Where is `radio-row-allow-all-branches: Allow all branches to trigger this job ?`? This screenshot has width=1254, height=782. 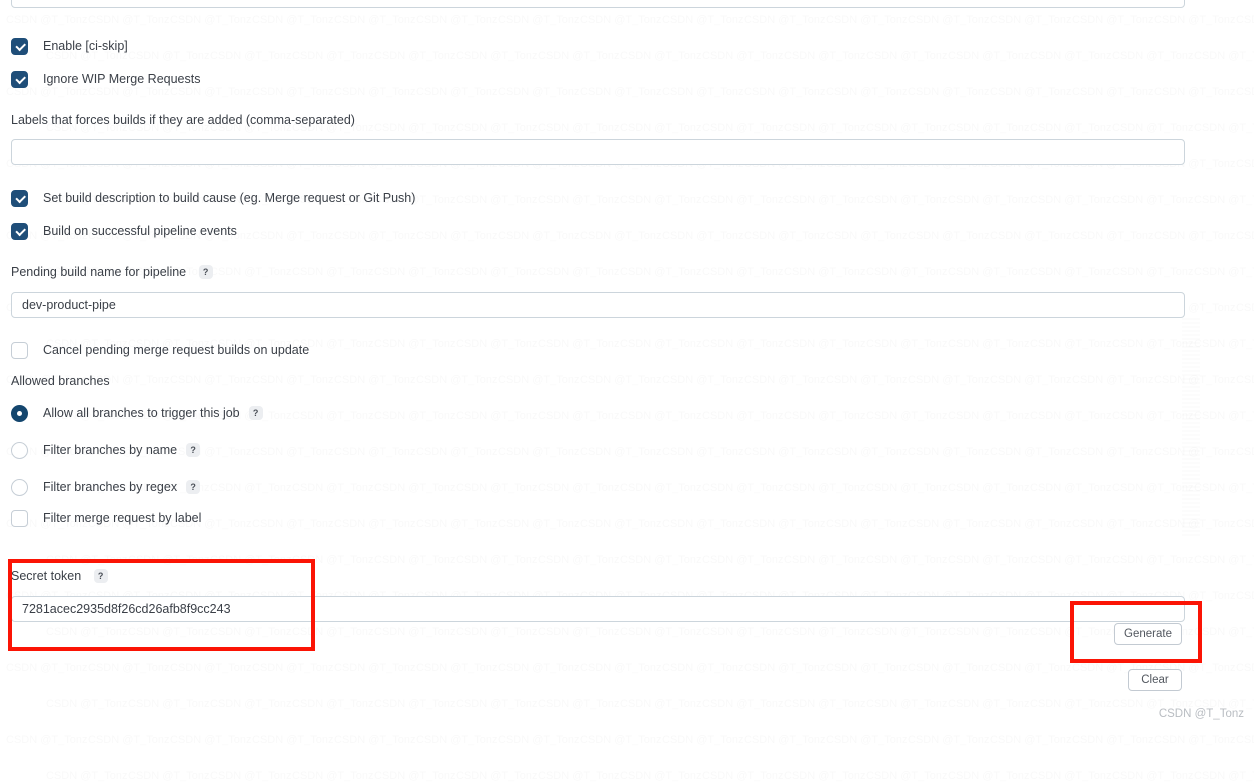
radio-row-allow-all-branches: Allow all branches to trigger this job ? is located at coordinates (137, 413).